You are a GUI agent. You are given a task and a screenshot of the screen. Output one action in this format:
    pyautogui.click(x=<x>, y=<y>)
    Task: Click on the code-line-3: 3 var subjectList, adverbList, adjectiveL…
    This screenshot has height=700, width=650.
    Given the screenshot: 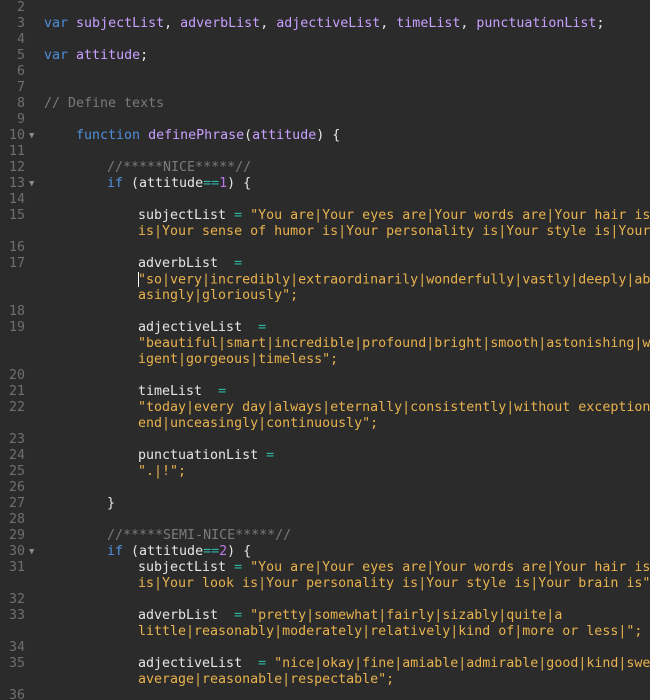 What is the action you would take?
    pyautogui.click(x=325, y=24)
    